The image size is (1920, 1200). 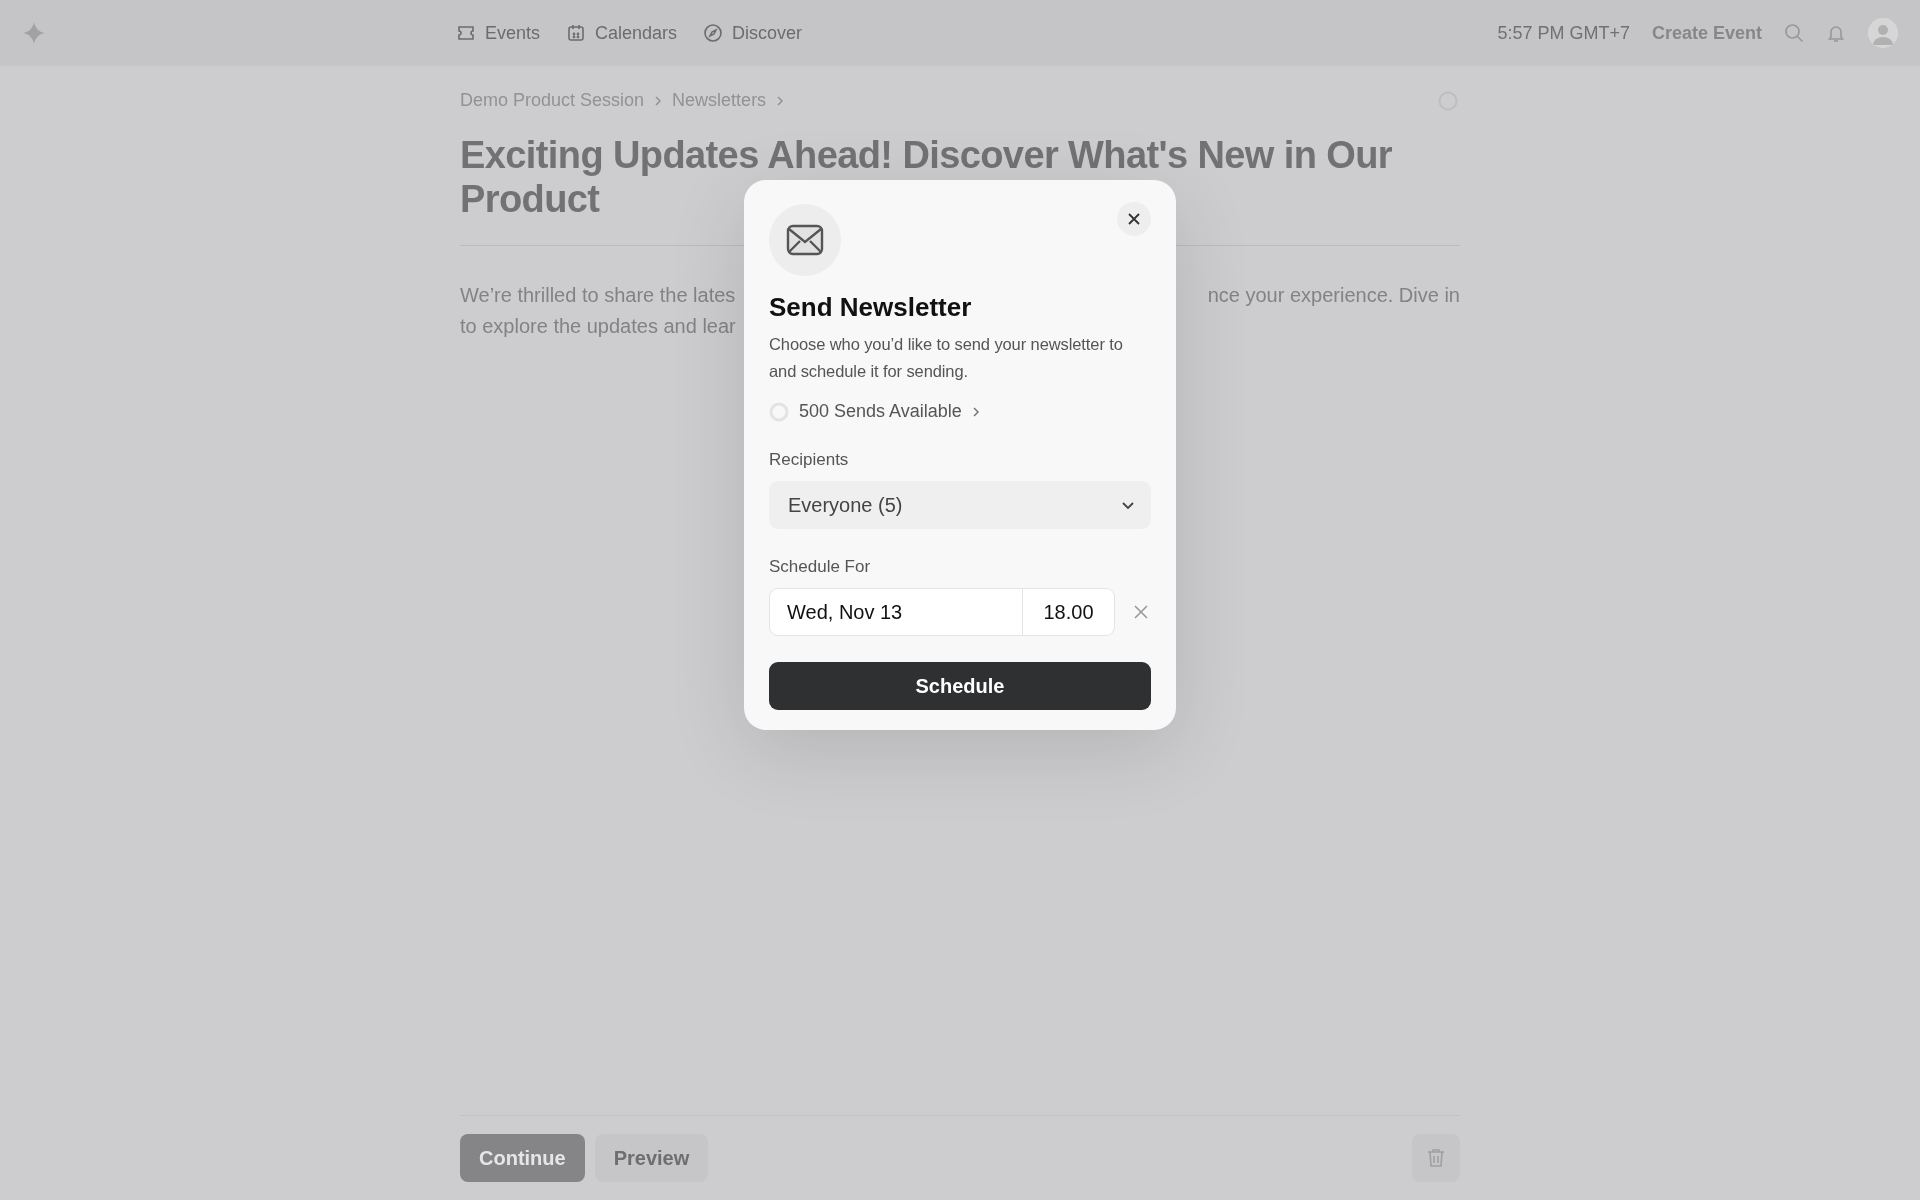 I want to click on time-field: 18.00, so click(x=1069, y=612).